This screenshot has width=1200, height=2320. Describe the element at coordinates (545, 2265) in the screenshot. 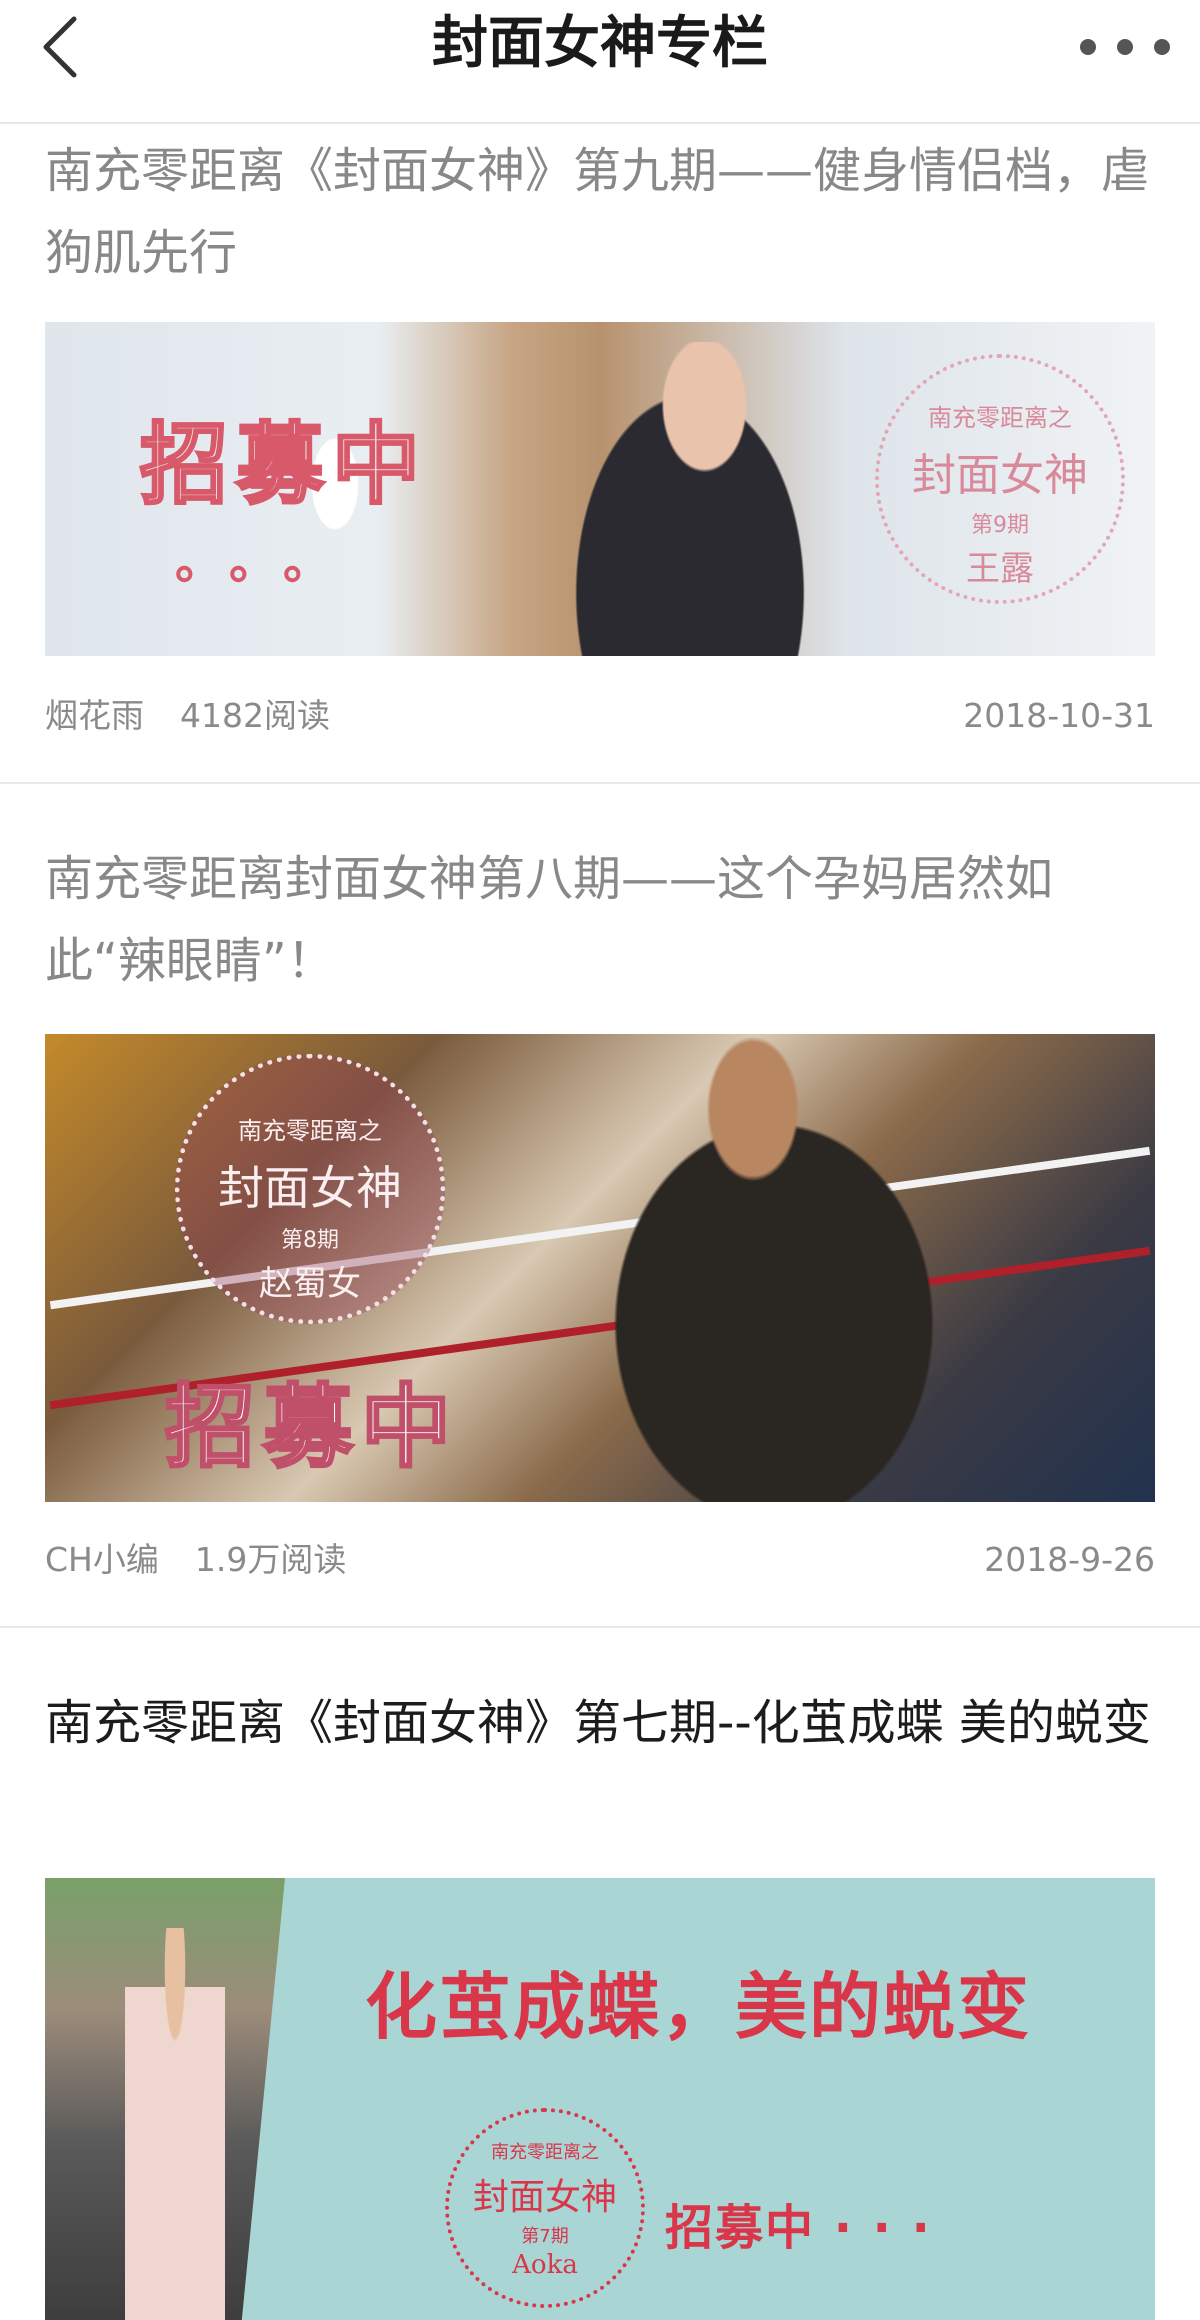

I see `seal-name-text: Aoka` at that location.